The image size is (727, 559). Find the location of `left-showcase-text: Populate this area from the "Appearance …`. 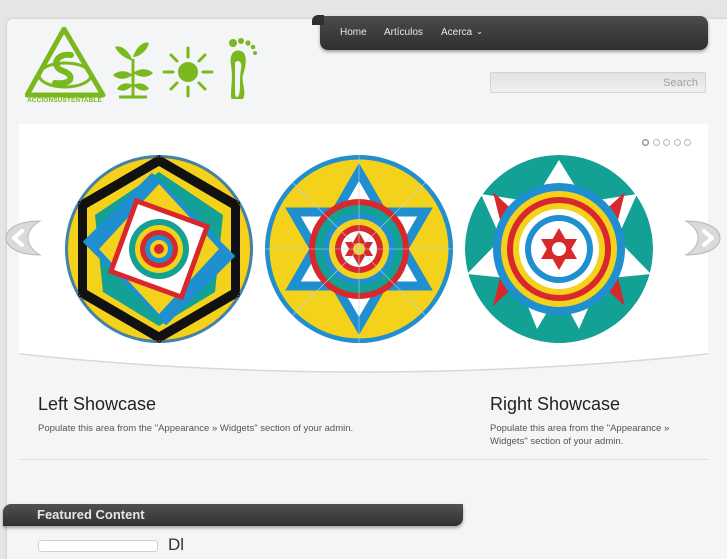

left-showcase-text: Populate this area from the "Appearance … is located at coordinates (238, 428).